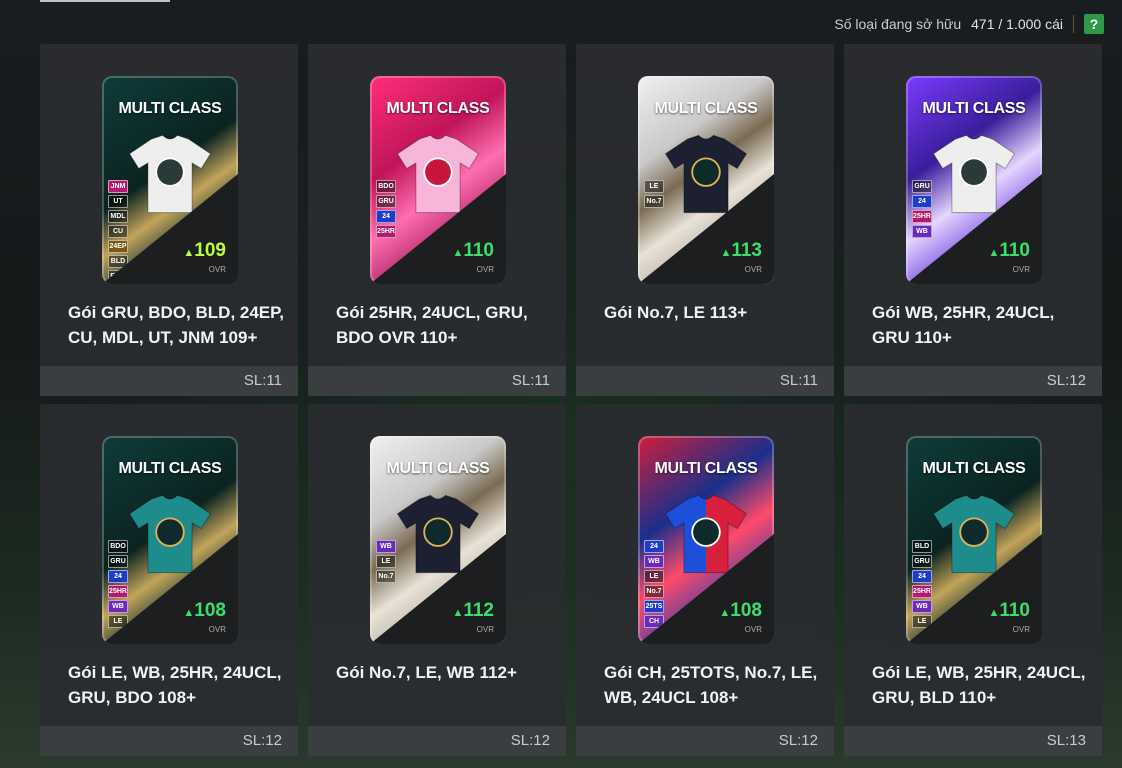 The width and height of the screenshot is (1122, 768). Describe the element at coordinates (118, 186) in the screenshot. I see `position-label: JNM` at that location.